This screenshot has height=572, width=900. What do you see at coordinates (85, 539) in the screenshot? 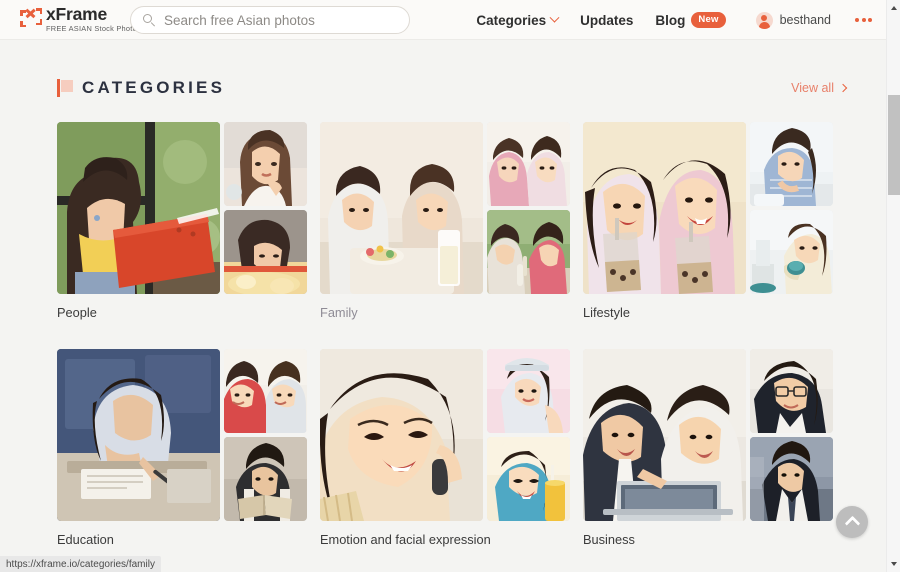
I see `category-label: Education` at bounding box center [85, 539].